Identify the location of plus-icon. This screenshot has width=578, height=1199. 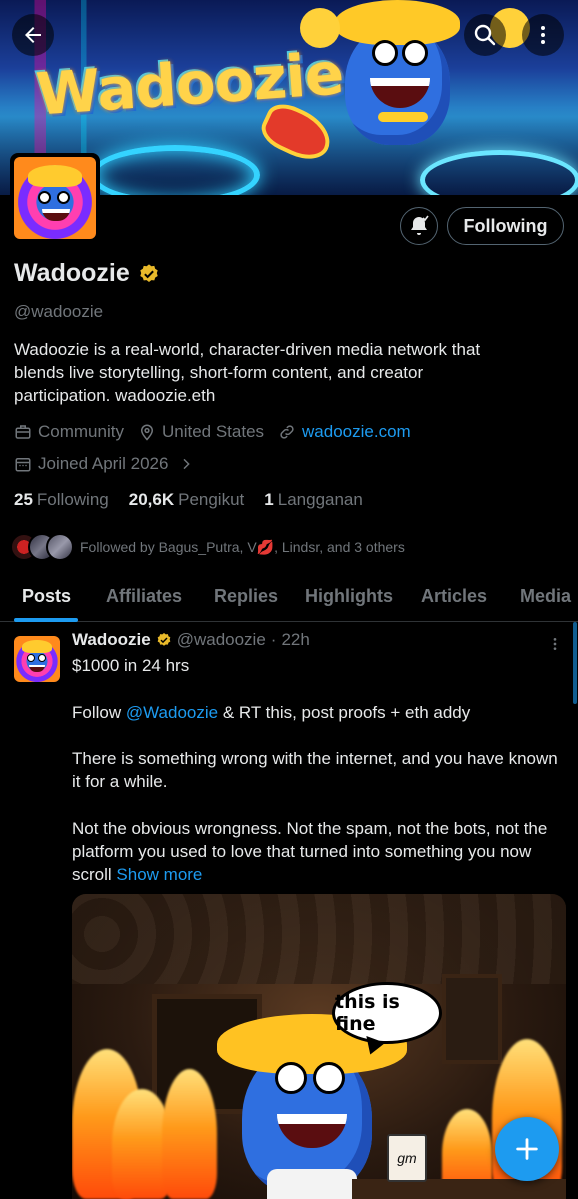
(527, 1149).